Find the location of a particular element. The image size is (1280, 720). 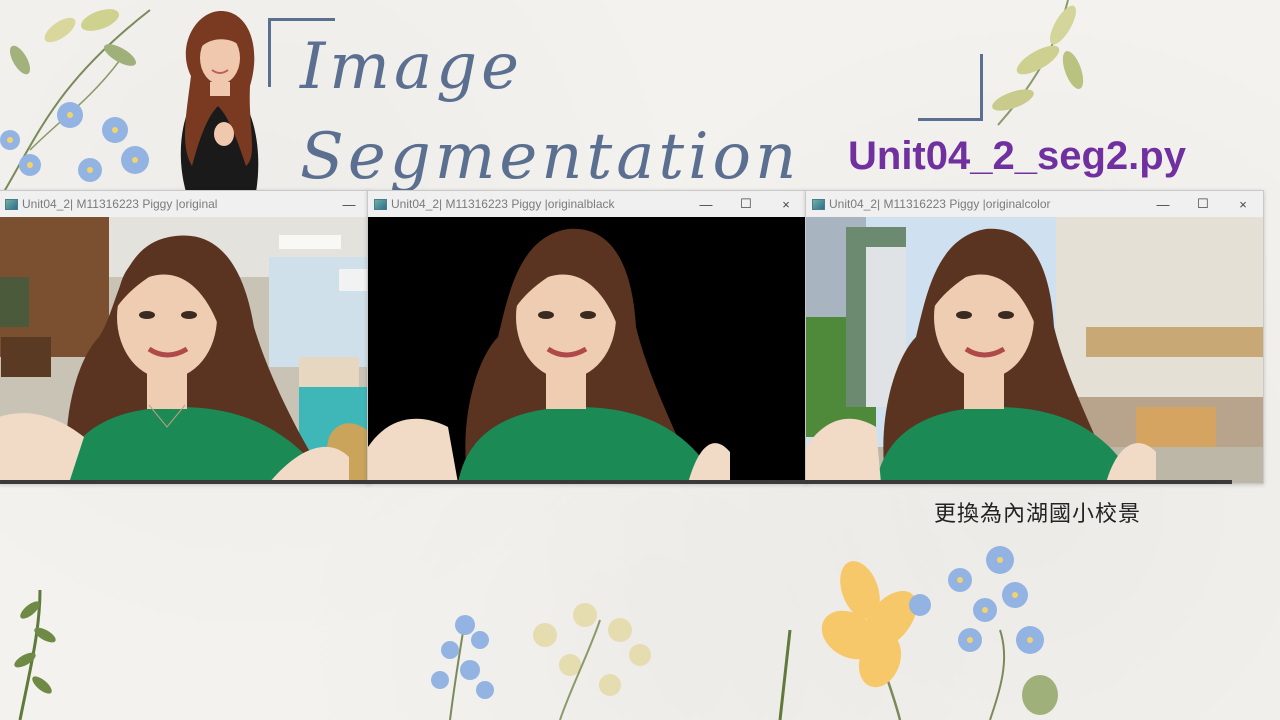

window-titlebar: Unit04_2| M11316223 Piggy |original — is located at coordinates (184, 204).